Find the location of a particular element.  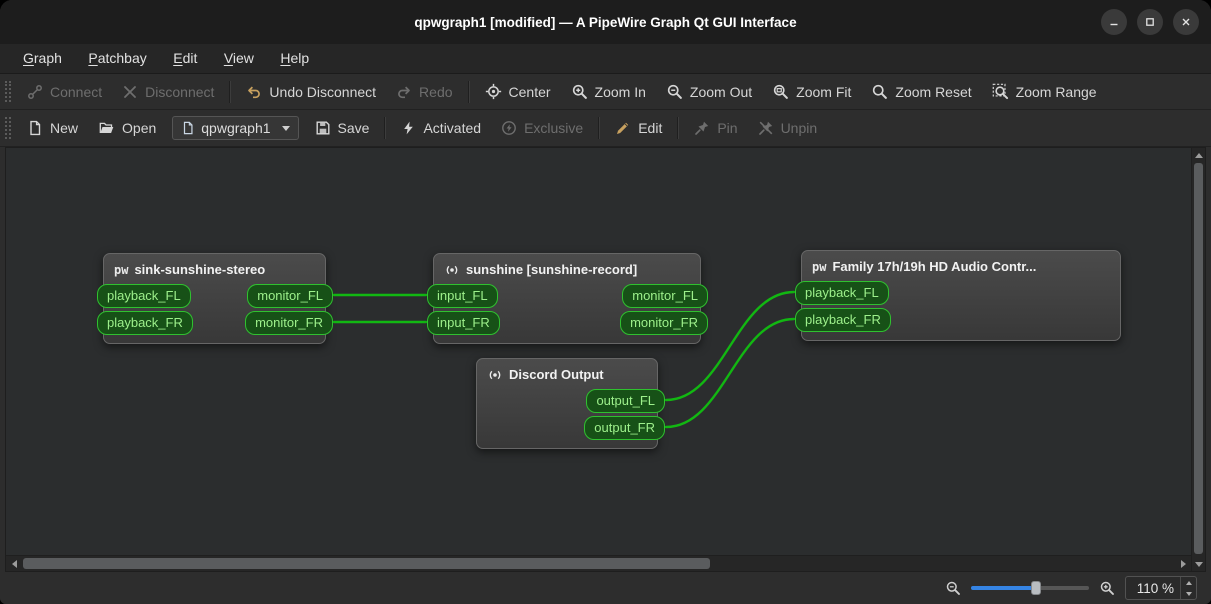

open-button: Open is located at coordinates (127, 128).